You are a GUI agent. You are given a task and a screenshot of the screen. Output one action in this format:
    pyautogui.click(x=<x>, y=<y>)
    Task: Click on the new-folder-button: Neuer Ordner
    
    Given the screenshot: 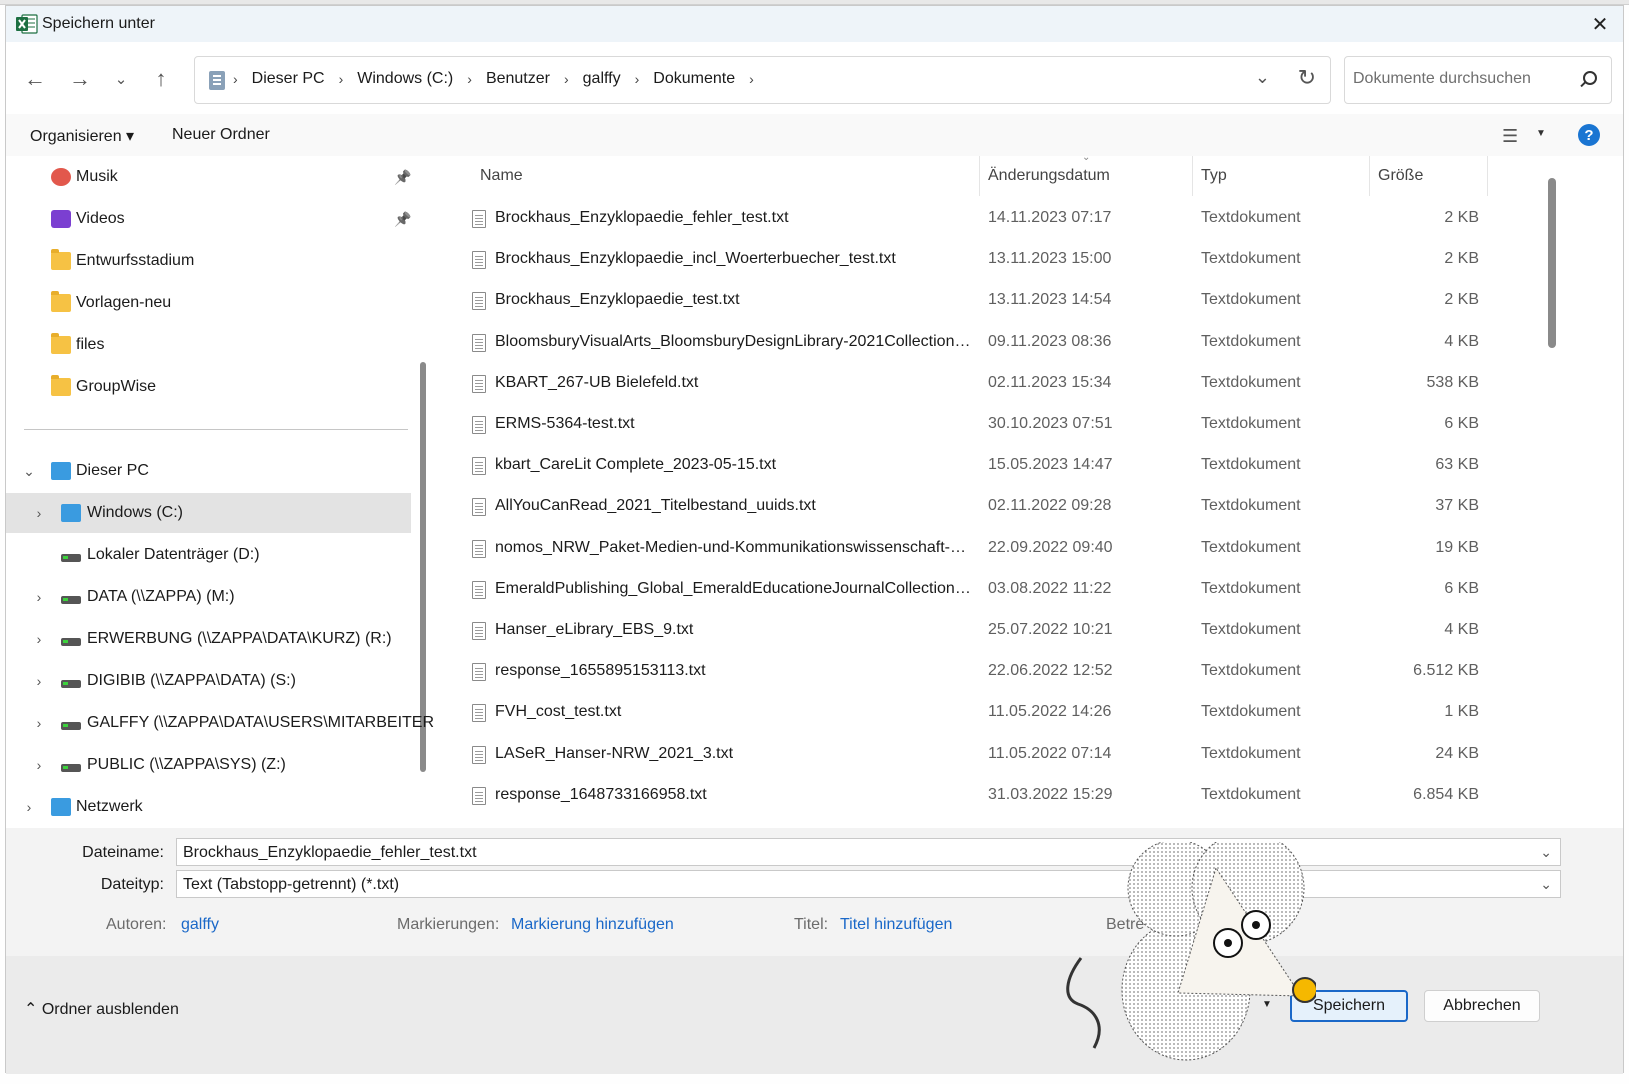 What is the action you would take?
    pyautogui.click(x=221, y=135)
    